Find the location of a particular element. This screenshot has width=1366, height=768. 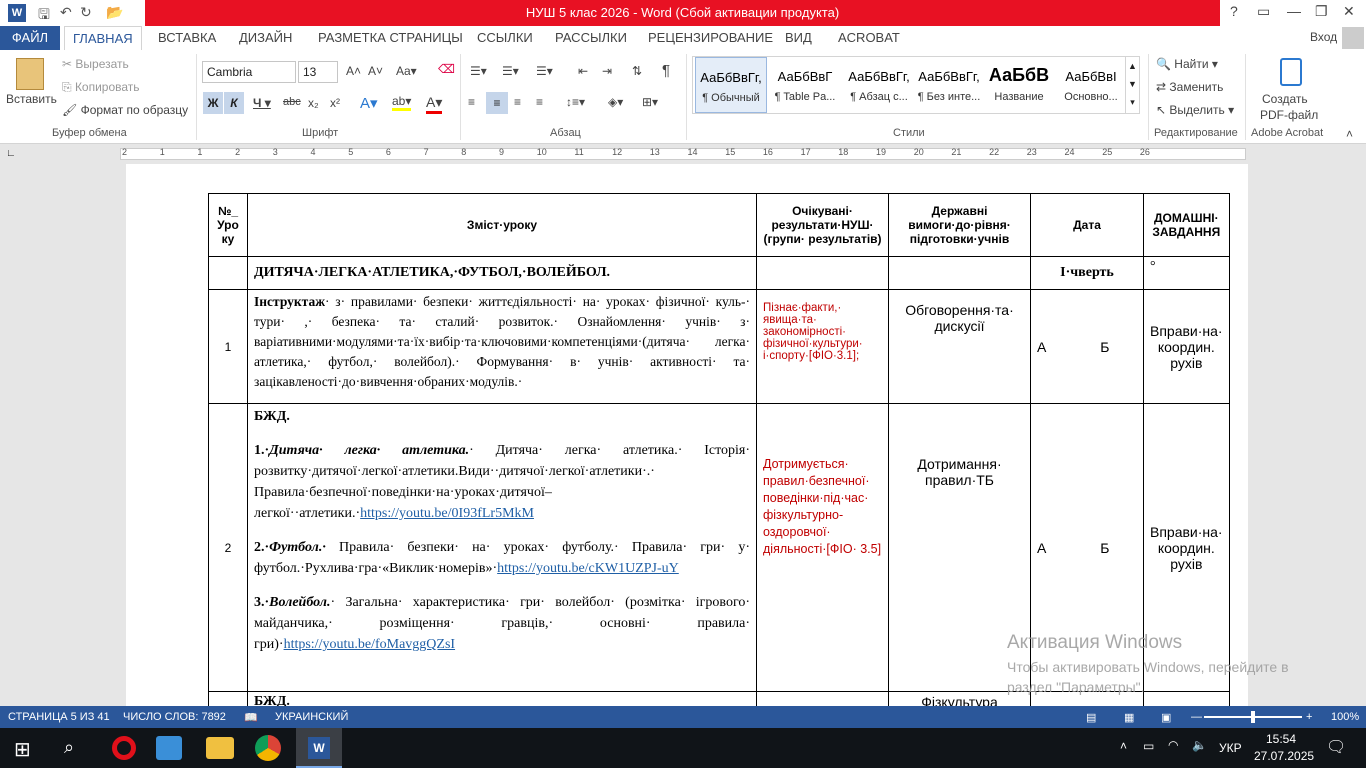

shrink-font-icon: A˅ is located at coordinates (375, 71).